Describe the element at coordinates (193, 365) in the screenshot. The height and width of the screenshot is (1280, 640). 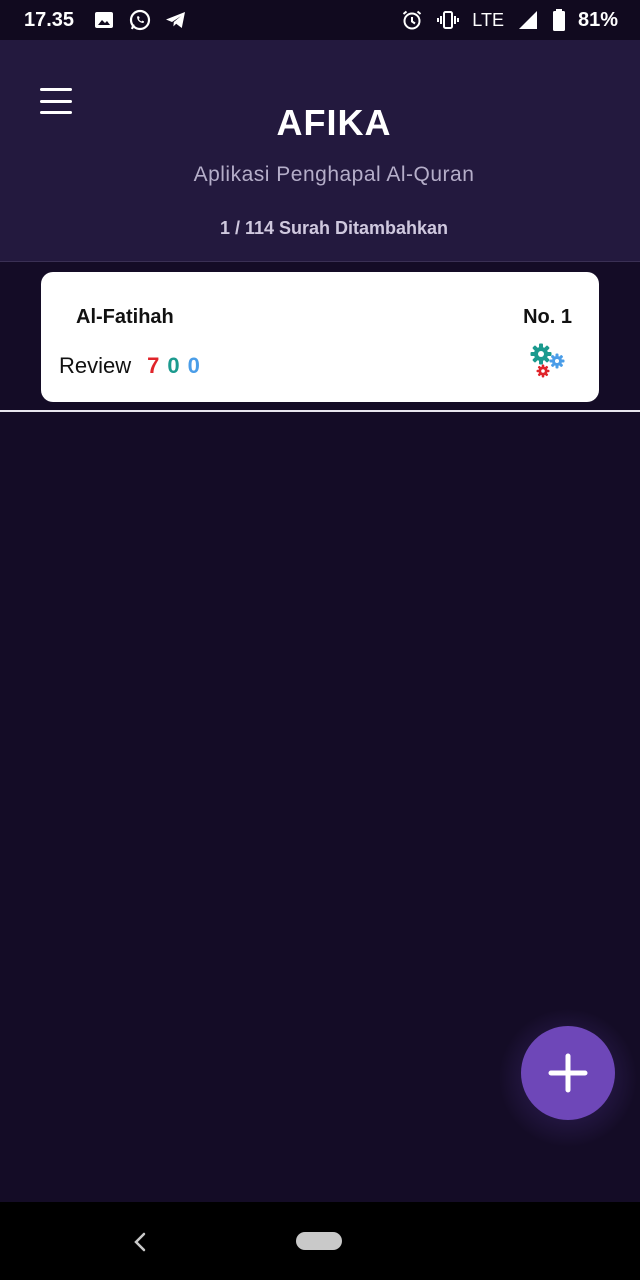
I see `review-count-blue: 0` at that location.